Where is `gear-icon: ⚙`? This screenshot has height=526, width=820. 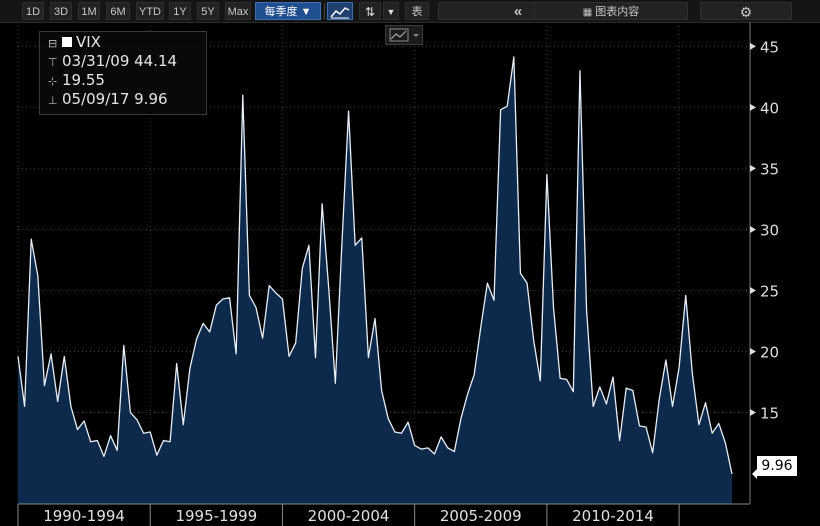
gear-icon: ⚙ is located at coordinates (746, 12).